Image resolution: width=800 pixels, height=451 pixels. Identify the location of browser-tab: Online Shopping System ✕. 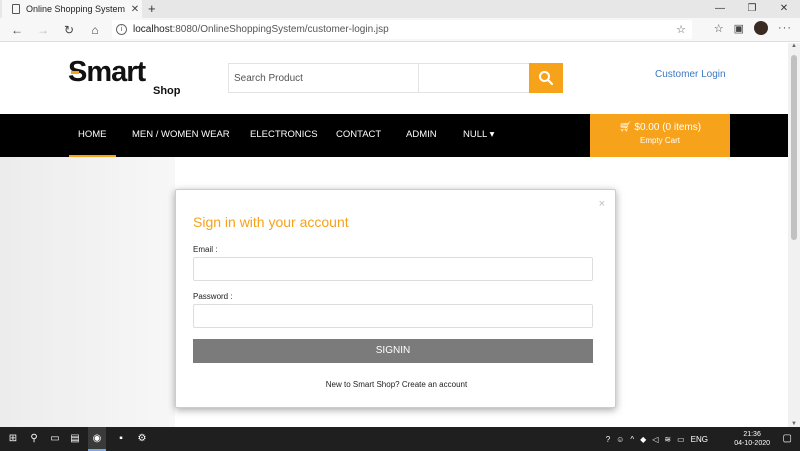
(72, 9).